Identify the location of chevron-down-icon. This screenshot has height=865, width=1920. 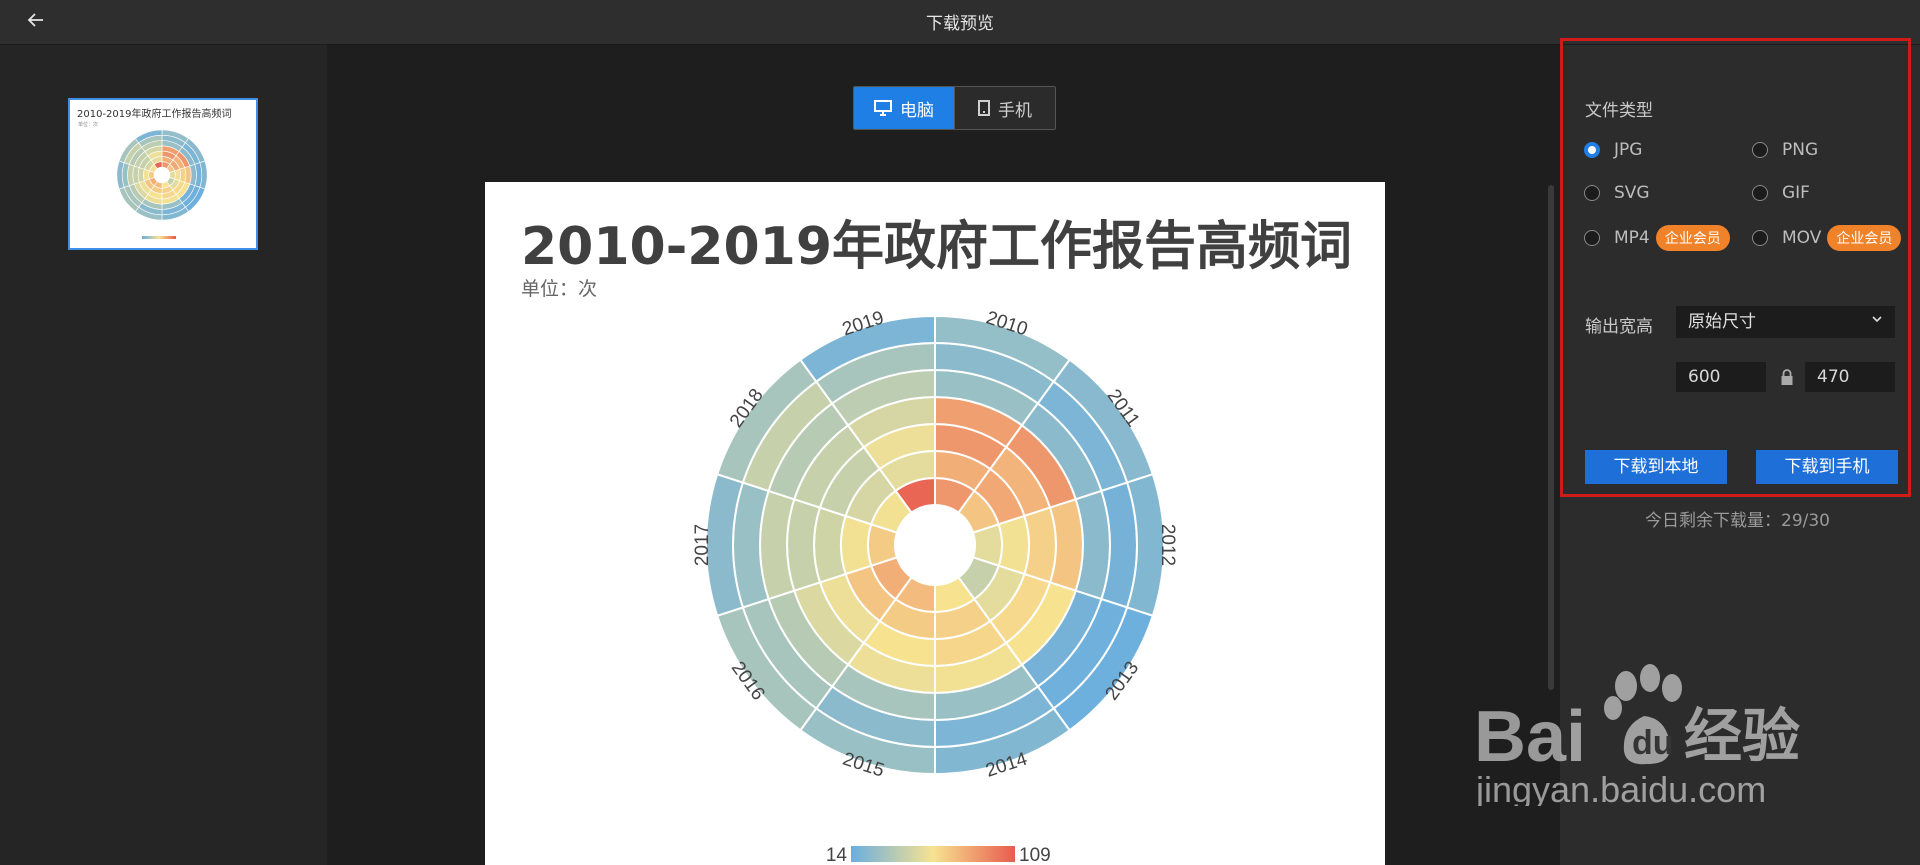
(1877, 322).